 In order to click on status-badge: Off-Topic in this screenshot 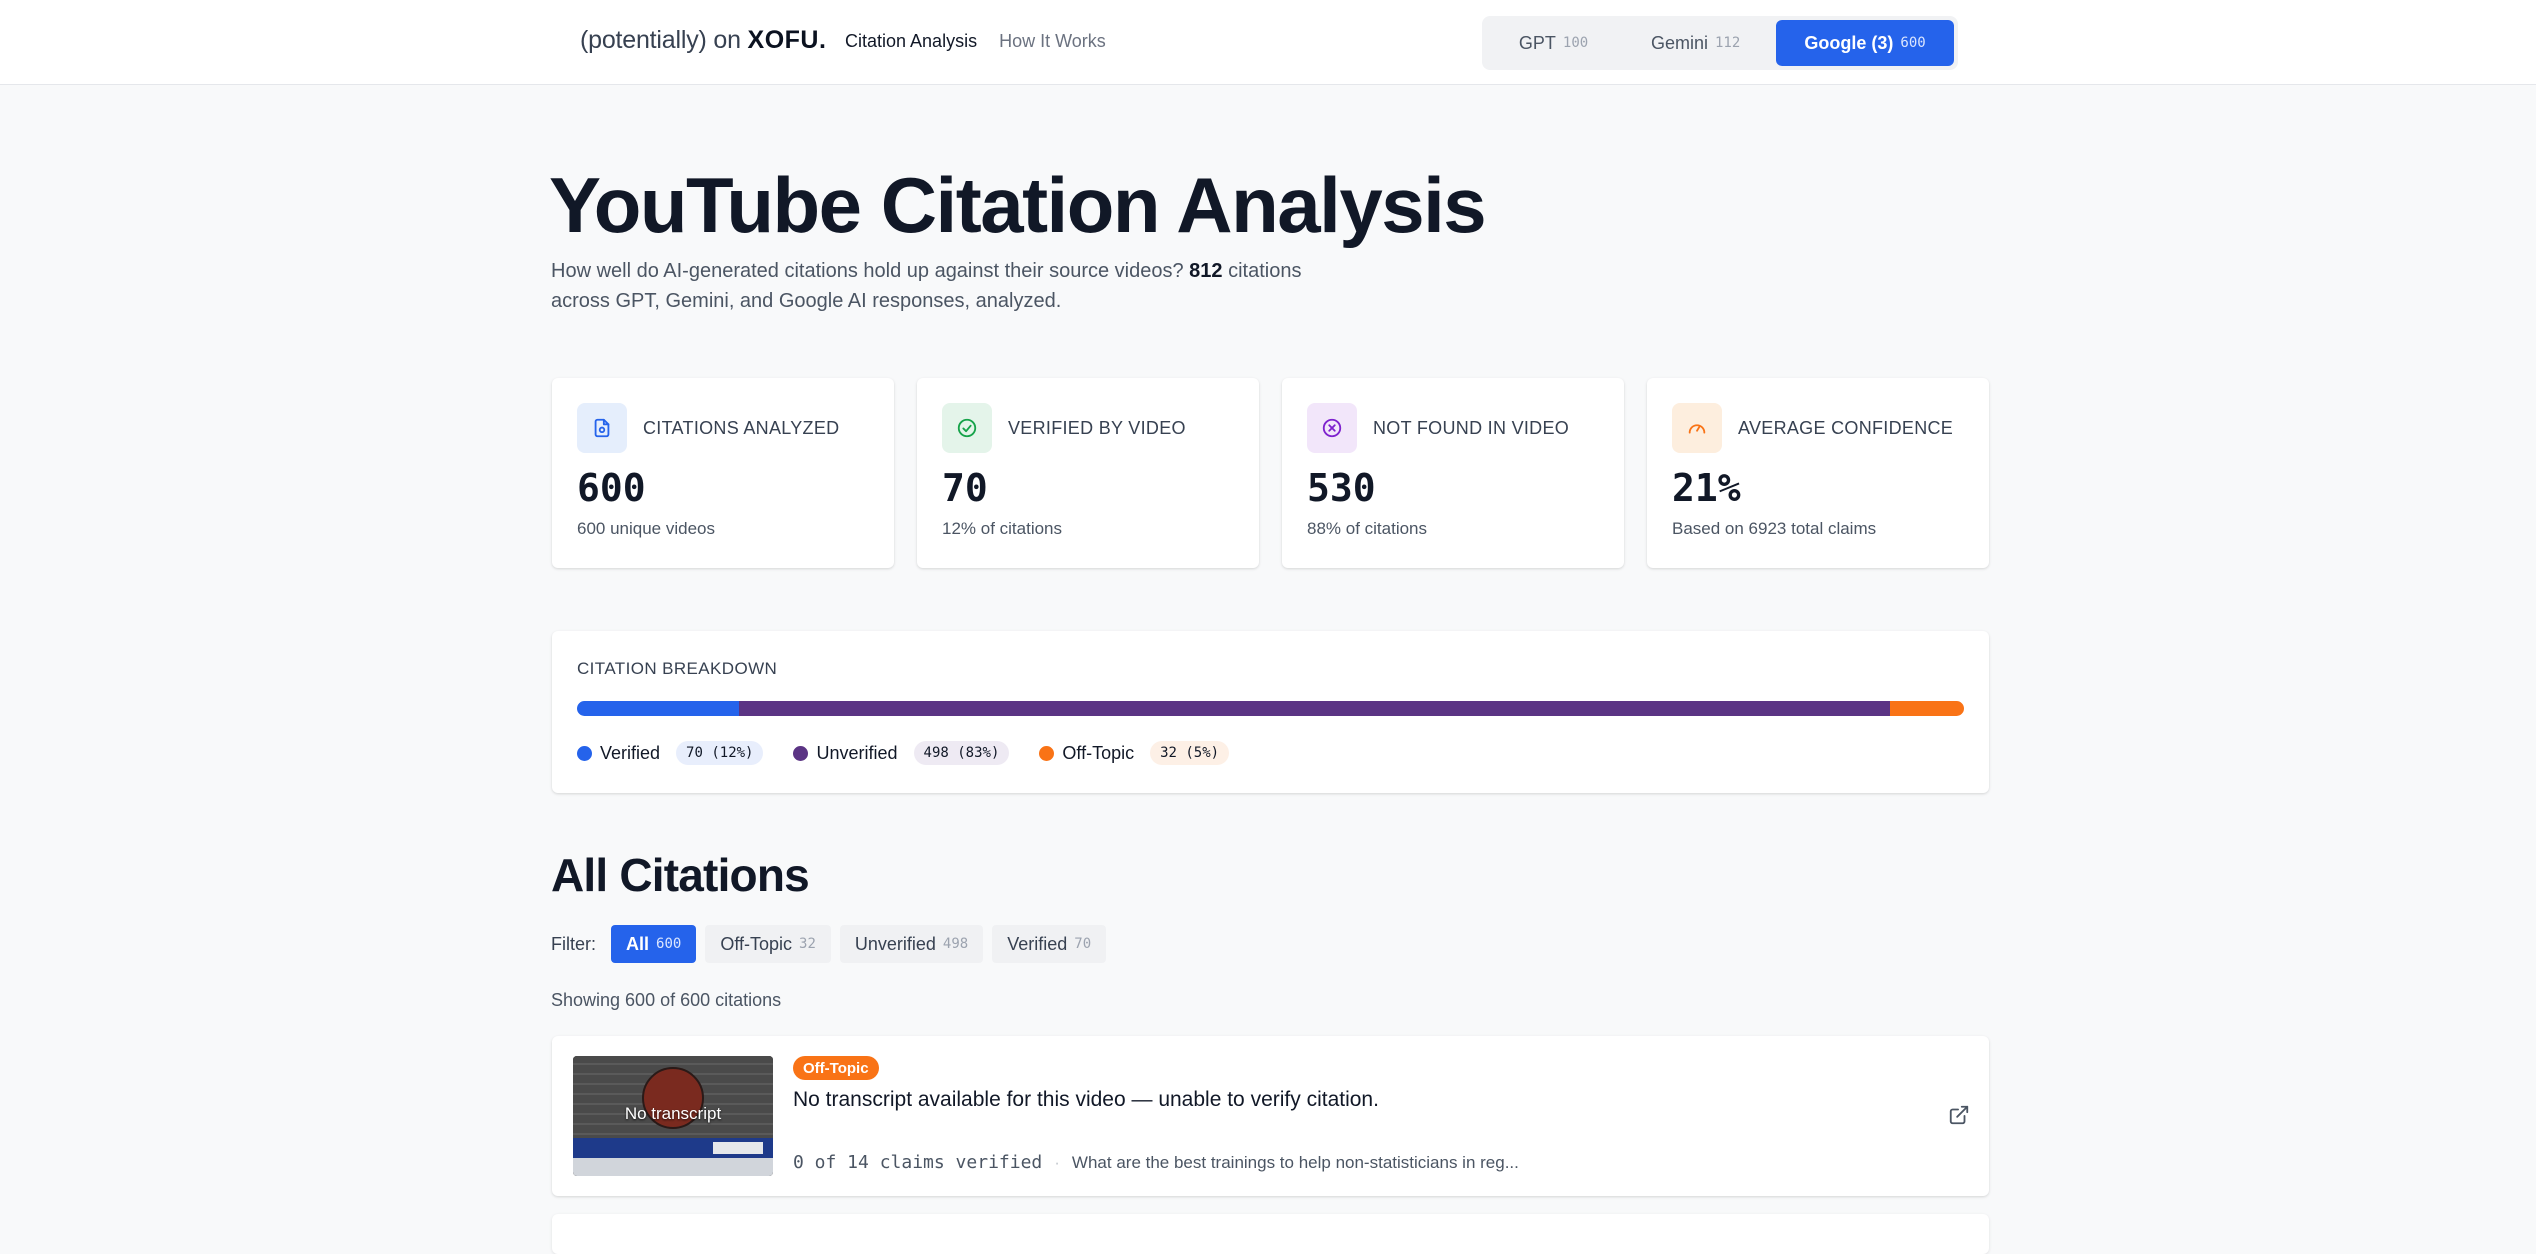, I will do `click(836, 1068)`.